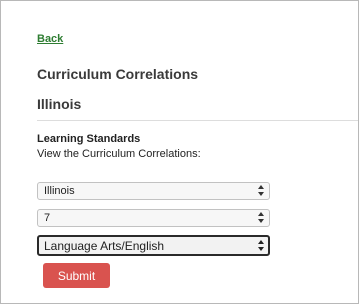 The image size is (359, 304). What do you see at coordinates (59, 104) in the screenshot?
I see `state-heading: Illinois` at bounding box center [59, 104].